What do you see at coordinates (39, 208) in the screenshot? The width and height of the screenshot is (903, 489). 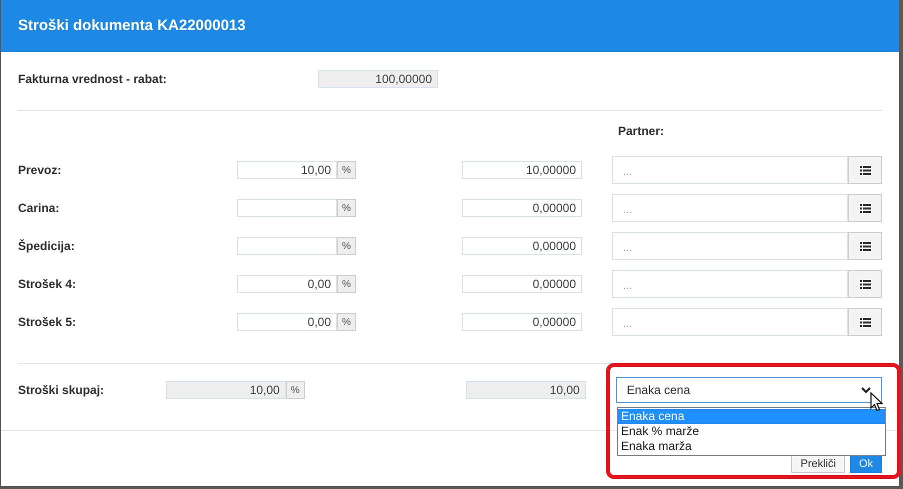 I see `field-label: Carina:` at bounding box center [39, 208].